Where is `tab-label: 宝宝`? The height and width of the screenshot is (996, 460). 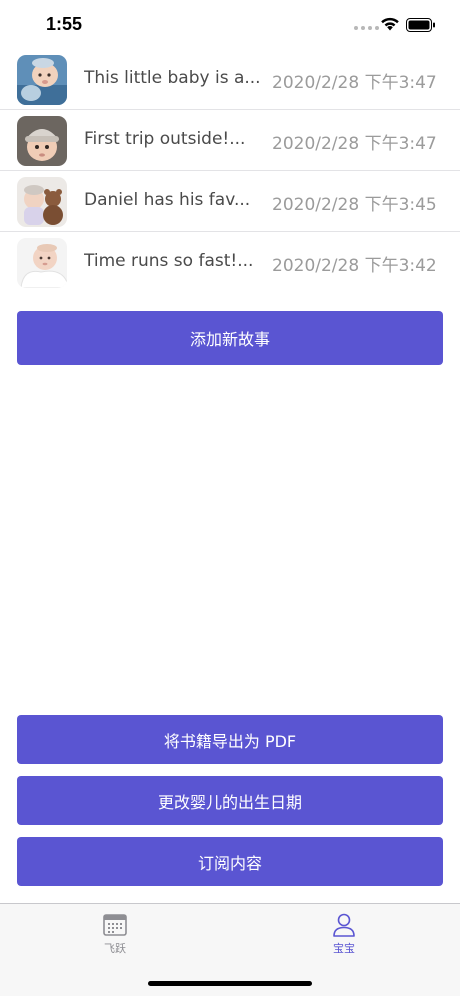 tab-label: 宝宝 is located at coordinates (344, 948).